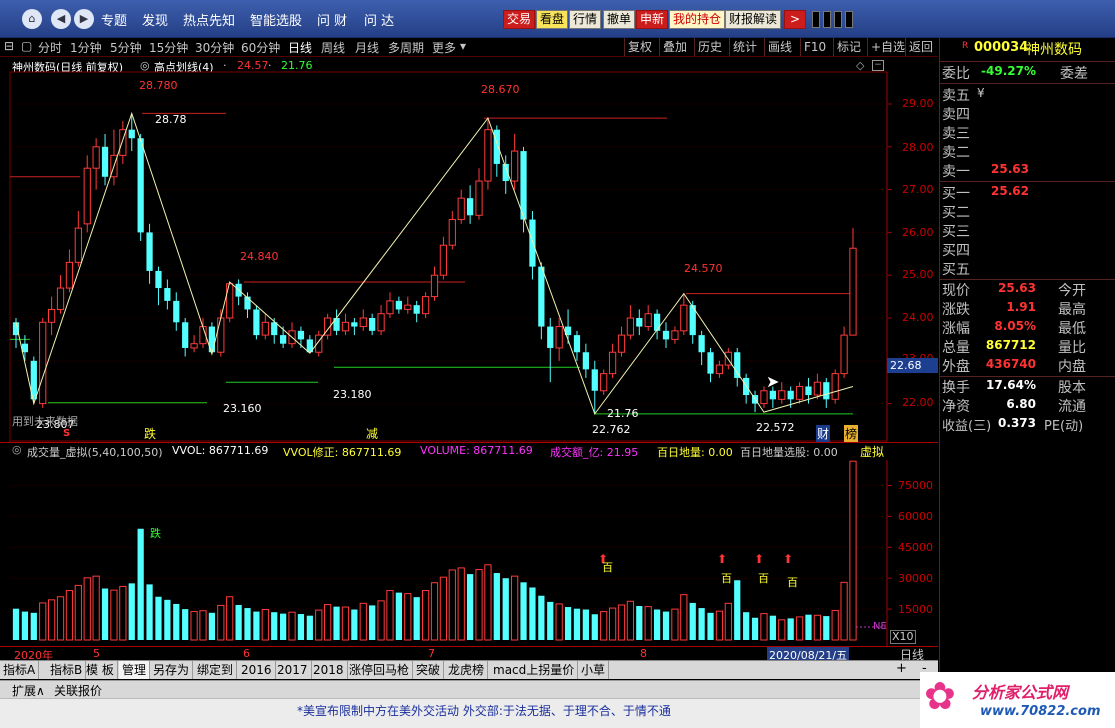 Image resolution: width=1115 pixels, height=728 pixels. I want to click on menu-wencai: 问 财, so click(332, 19).